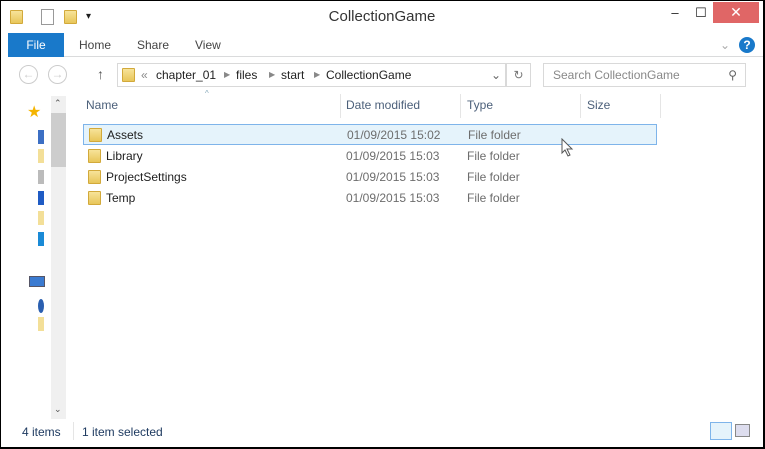 Image resolution: width=765 pixels, height=449 pixels. What do you see at coordinates (36, 45) in the screenshot?
I see `tab-file: File` at bounding box center [36, 45].